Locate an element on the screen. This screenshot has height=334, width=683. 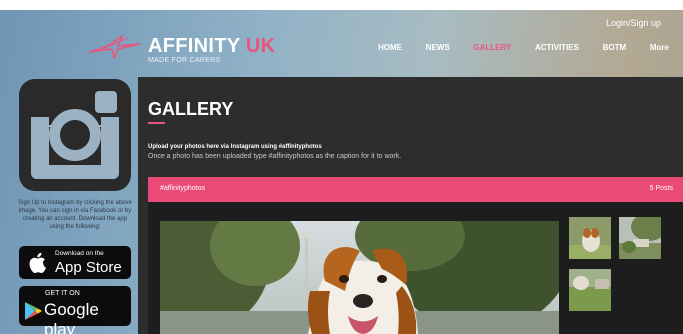
google-play-icon is located at coordinates (33, 311).